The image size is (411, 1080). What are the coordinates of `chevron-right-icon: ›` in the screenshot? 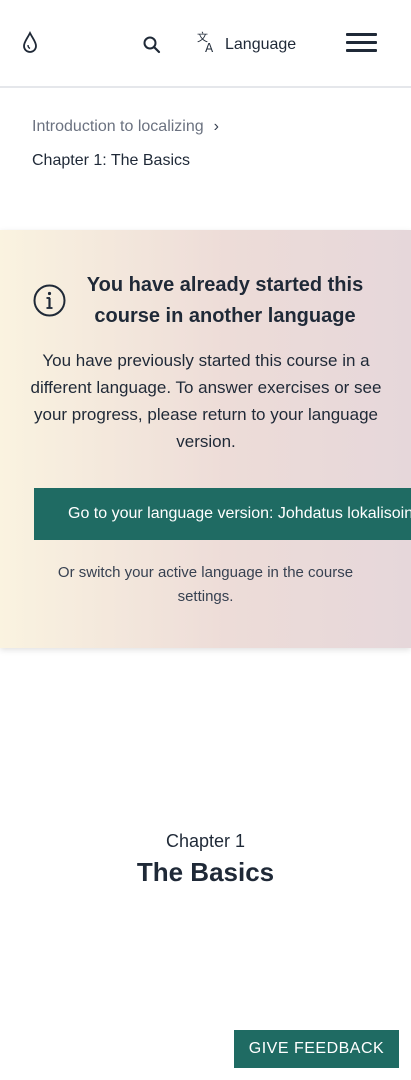 It's located at (216, 126).